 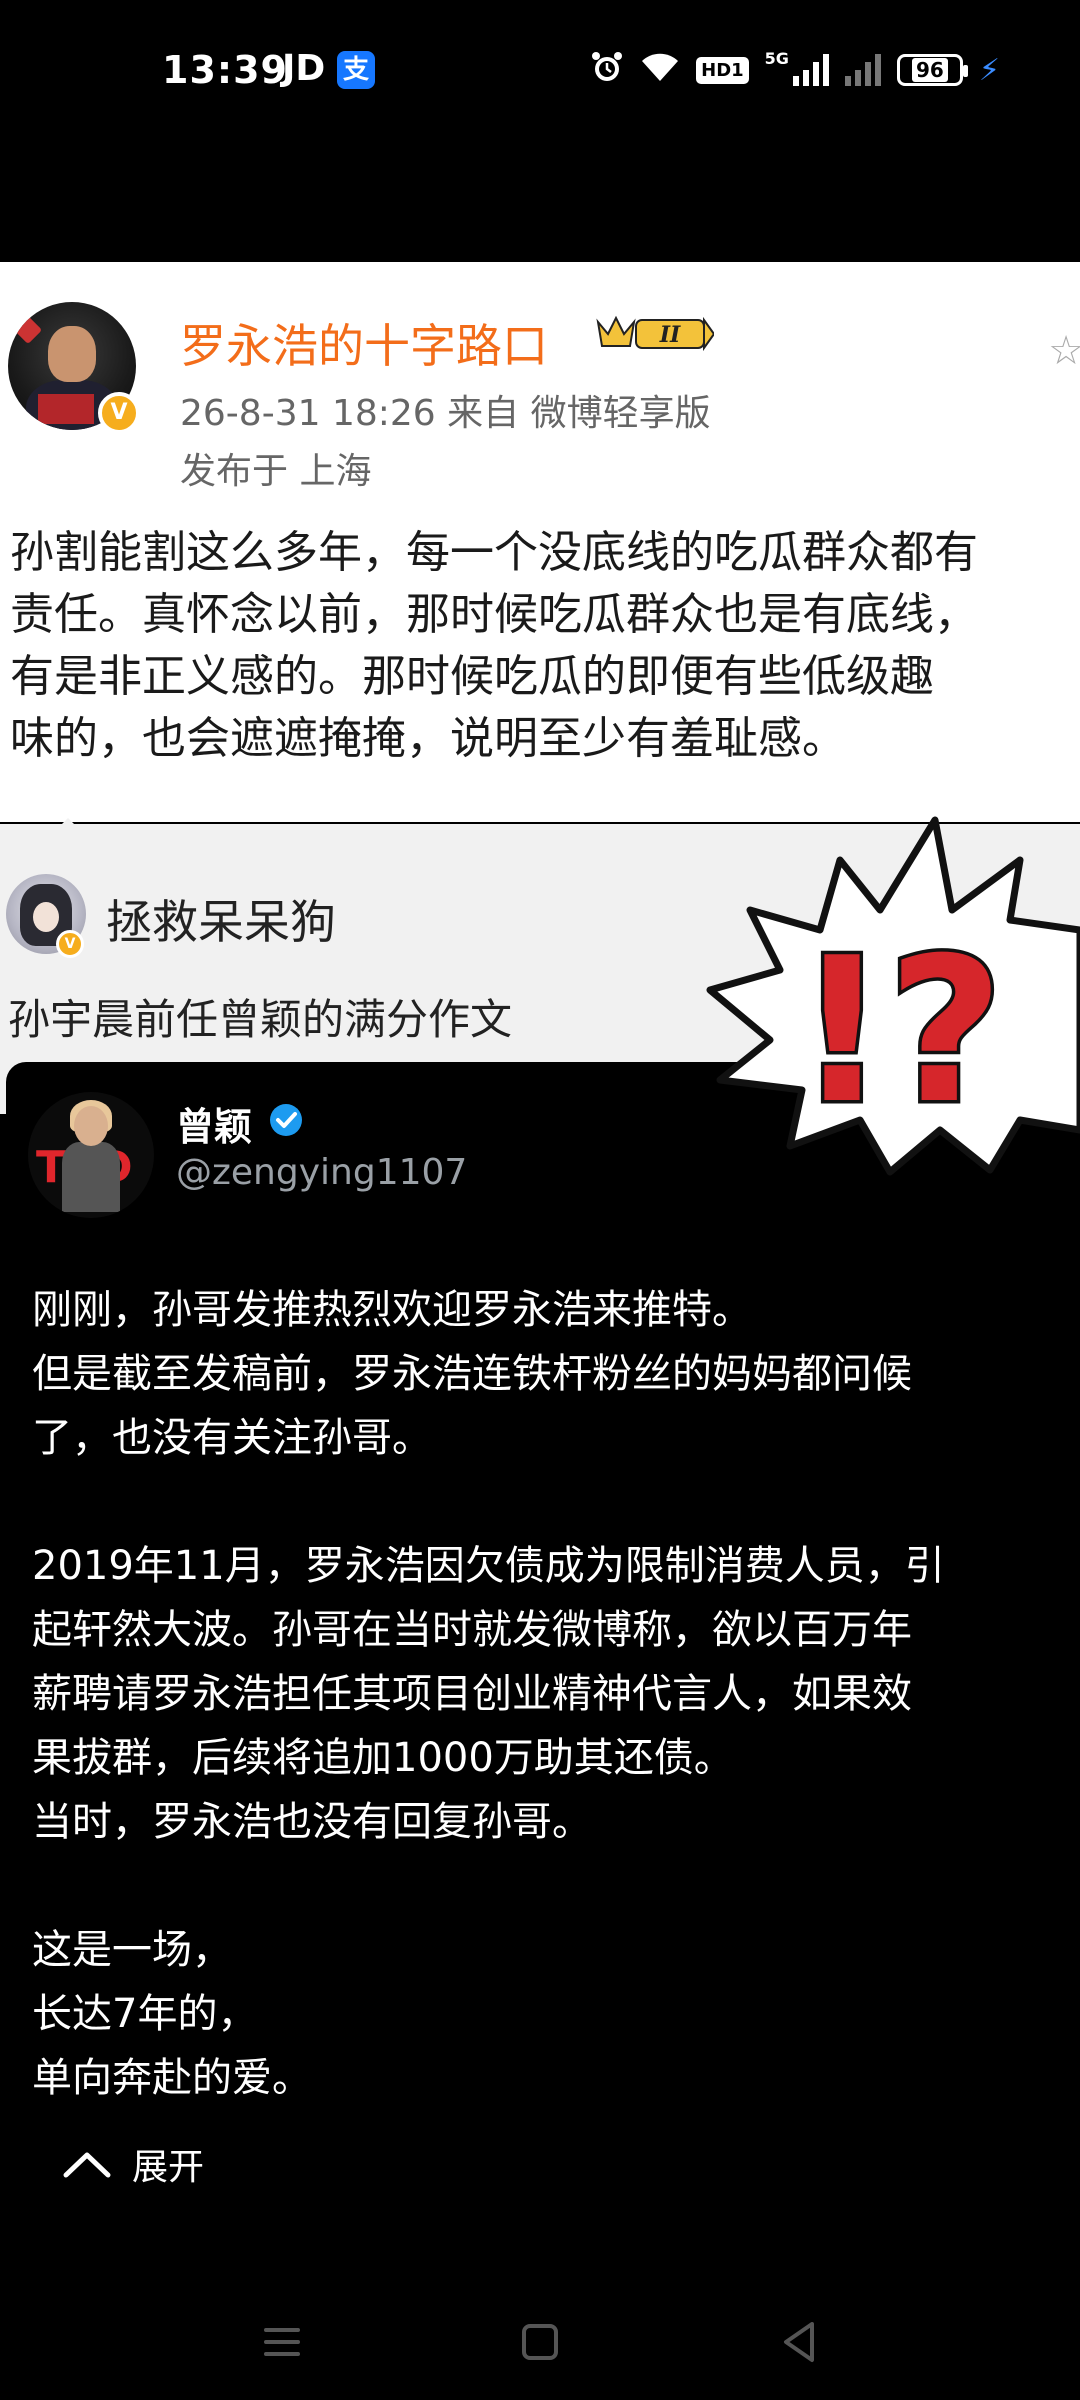 What do you see at coordinates (356, 70) in the screenshot?
I see `alipay-notification-icon: 支` at bounding box center [356, 70].